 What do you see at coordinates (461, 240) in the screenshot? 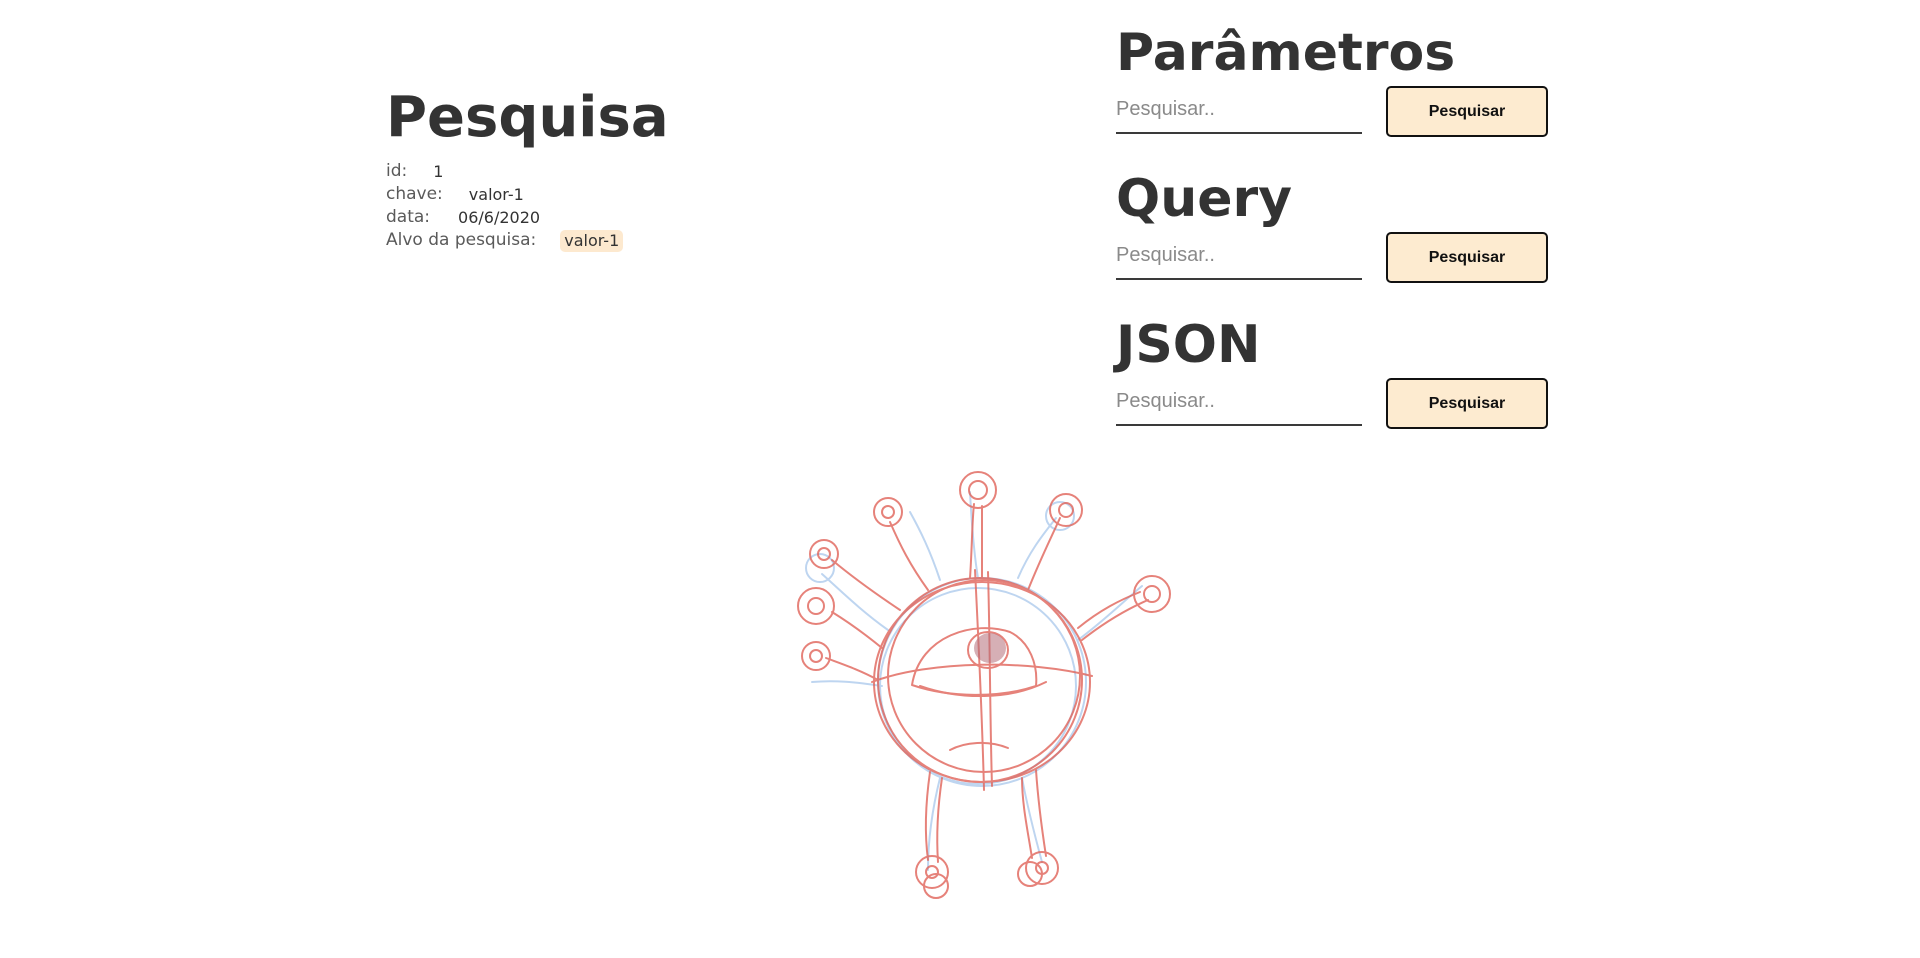
I see `alvo-label: Alvo da pesquisa:` at bounding box center [461, 240].